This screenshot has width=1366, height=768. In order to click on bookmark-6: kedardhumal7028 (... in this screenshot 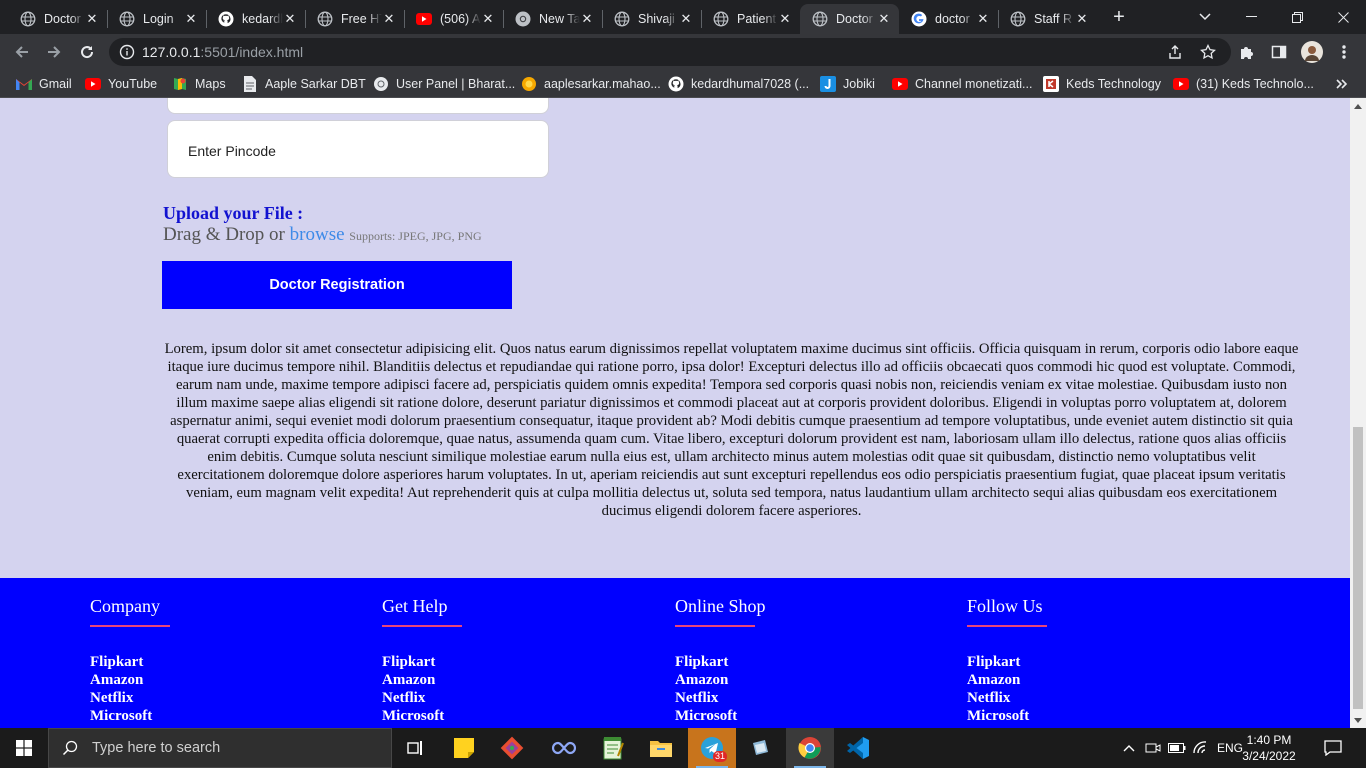, I will do `click(738, 84)`.